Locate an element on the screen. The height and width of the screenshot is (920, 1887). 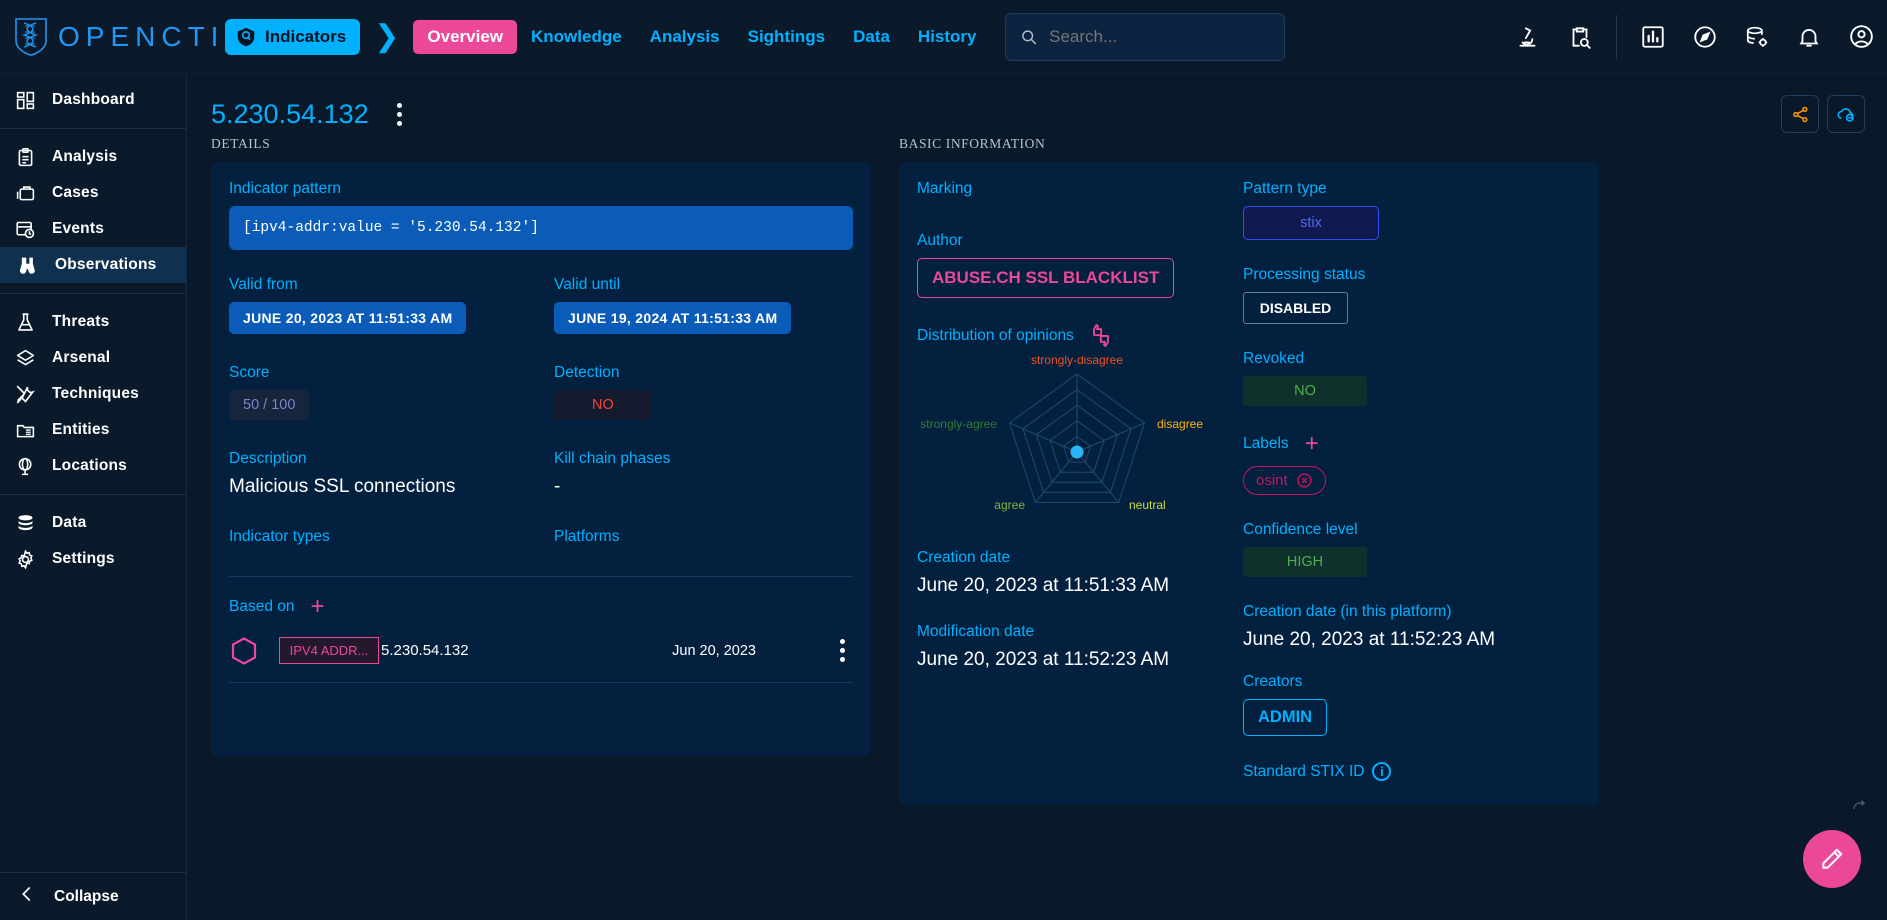
page-actions is located at coordinates (1834, 114).